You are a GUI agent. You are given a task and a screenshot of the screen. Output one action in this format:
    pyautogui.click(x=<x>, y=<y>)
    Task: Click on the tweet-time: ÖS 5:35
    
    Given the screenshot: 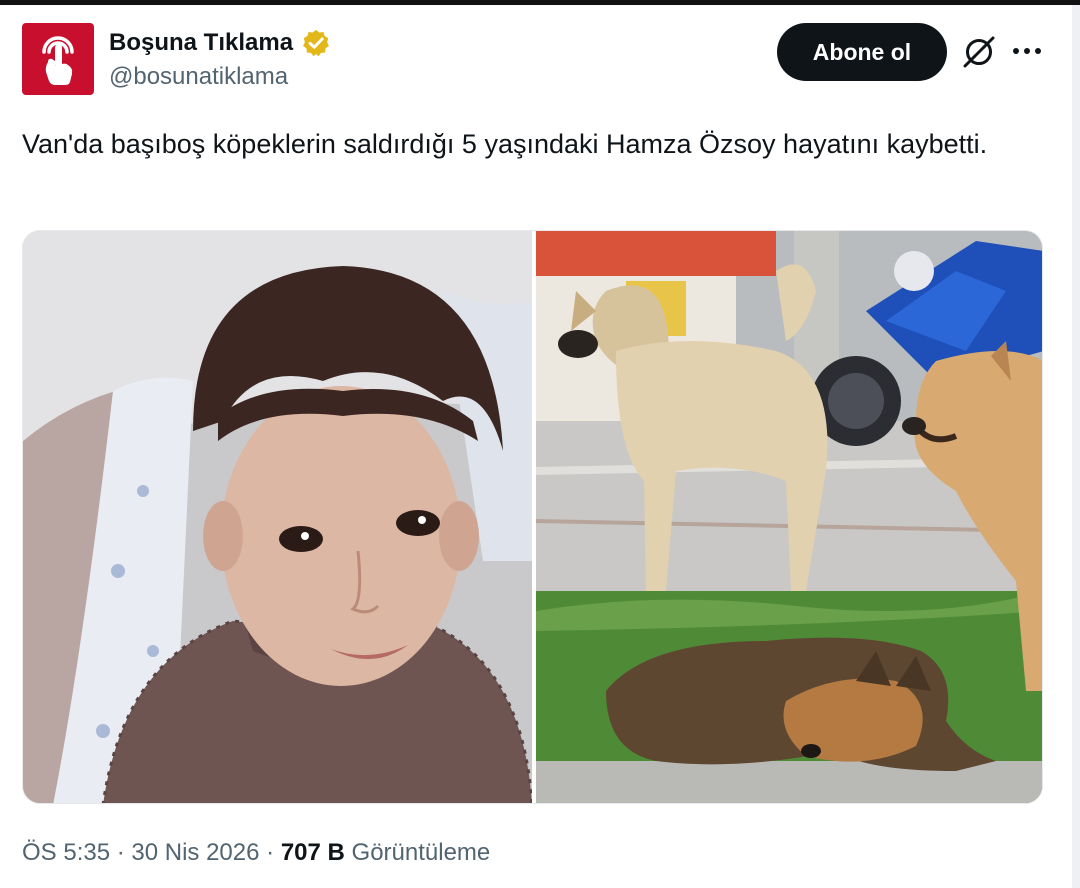 What is the action you would take?
    pyautogui.click(x=66, y=853)
    